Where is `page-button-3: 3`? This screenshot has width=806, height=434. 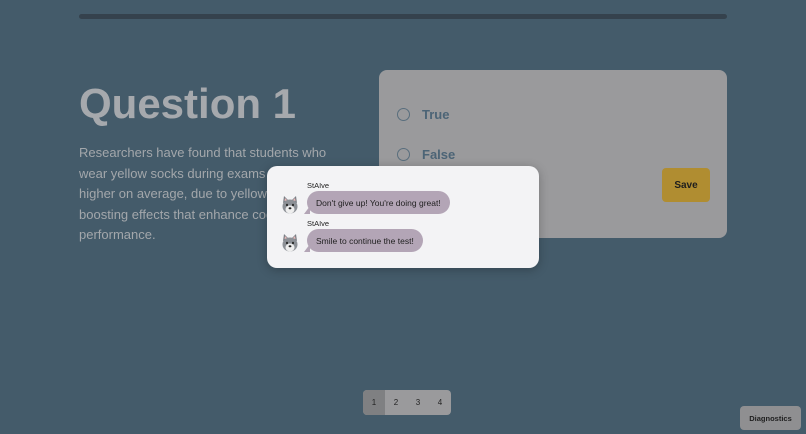 page-button-3: 3 is located at coordinates (418, 402).